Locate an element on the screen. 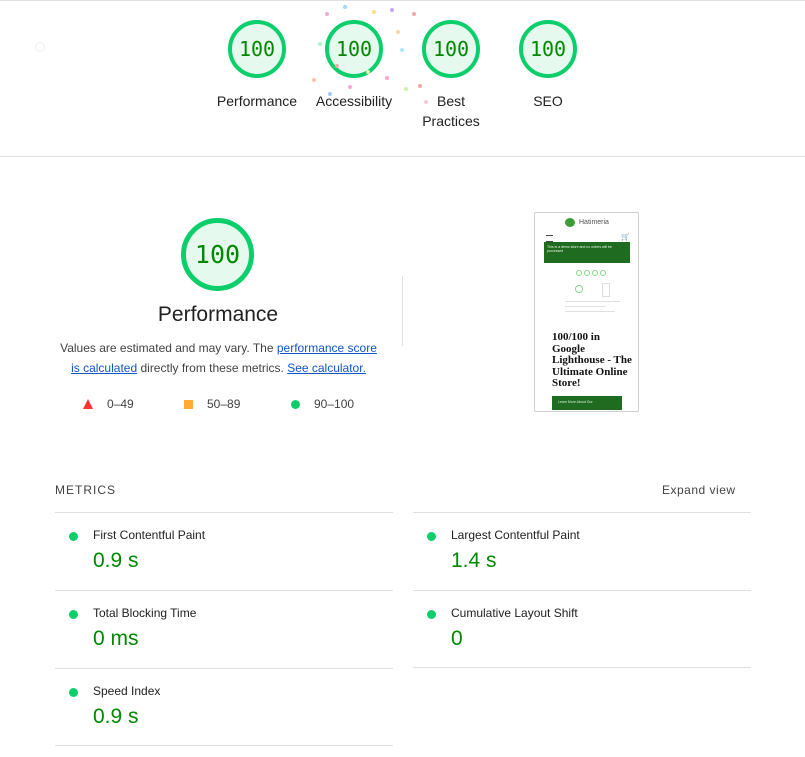  metric-label: Total Blocking Time is located at coordinates (145, 613).